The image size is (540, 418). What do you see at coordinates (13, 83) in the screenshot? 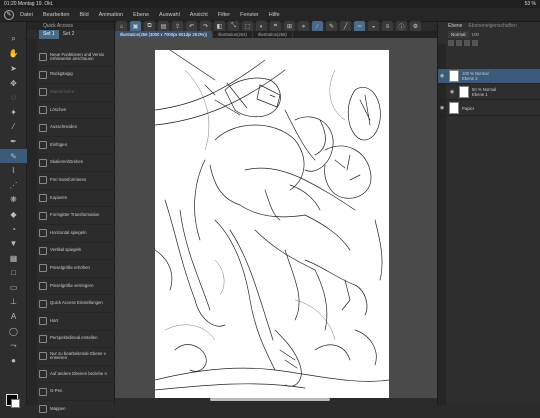
I see `move-tool-icon: ✥` at bounding box center [13, 83].